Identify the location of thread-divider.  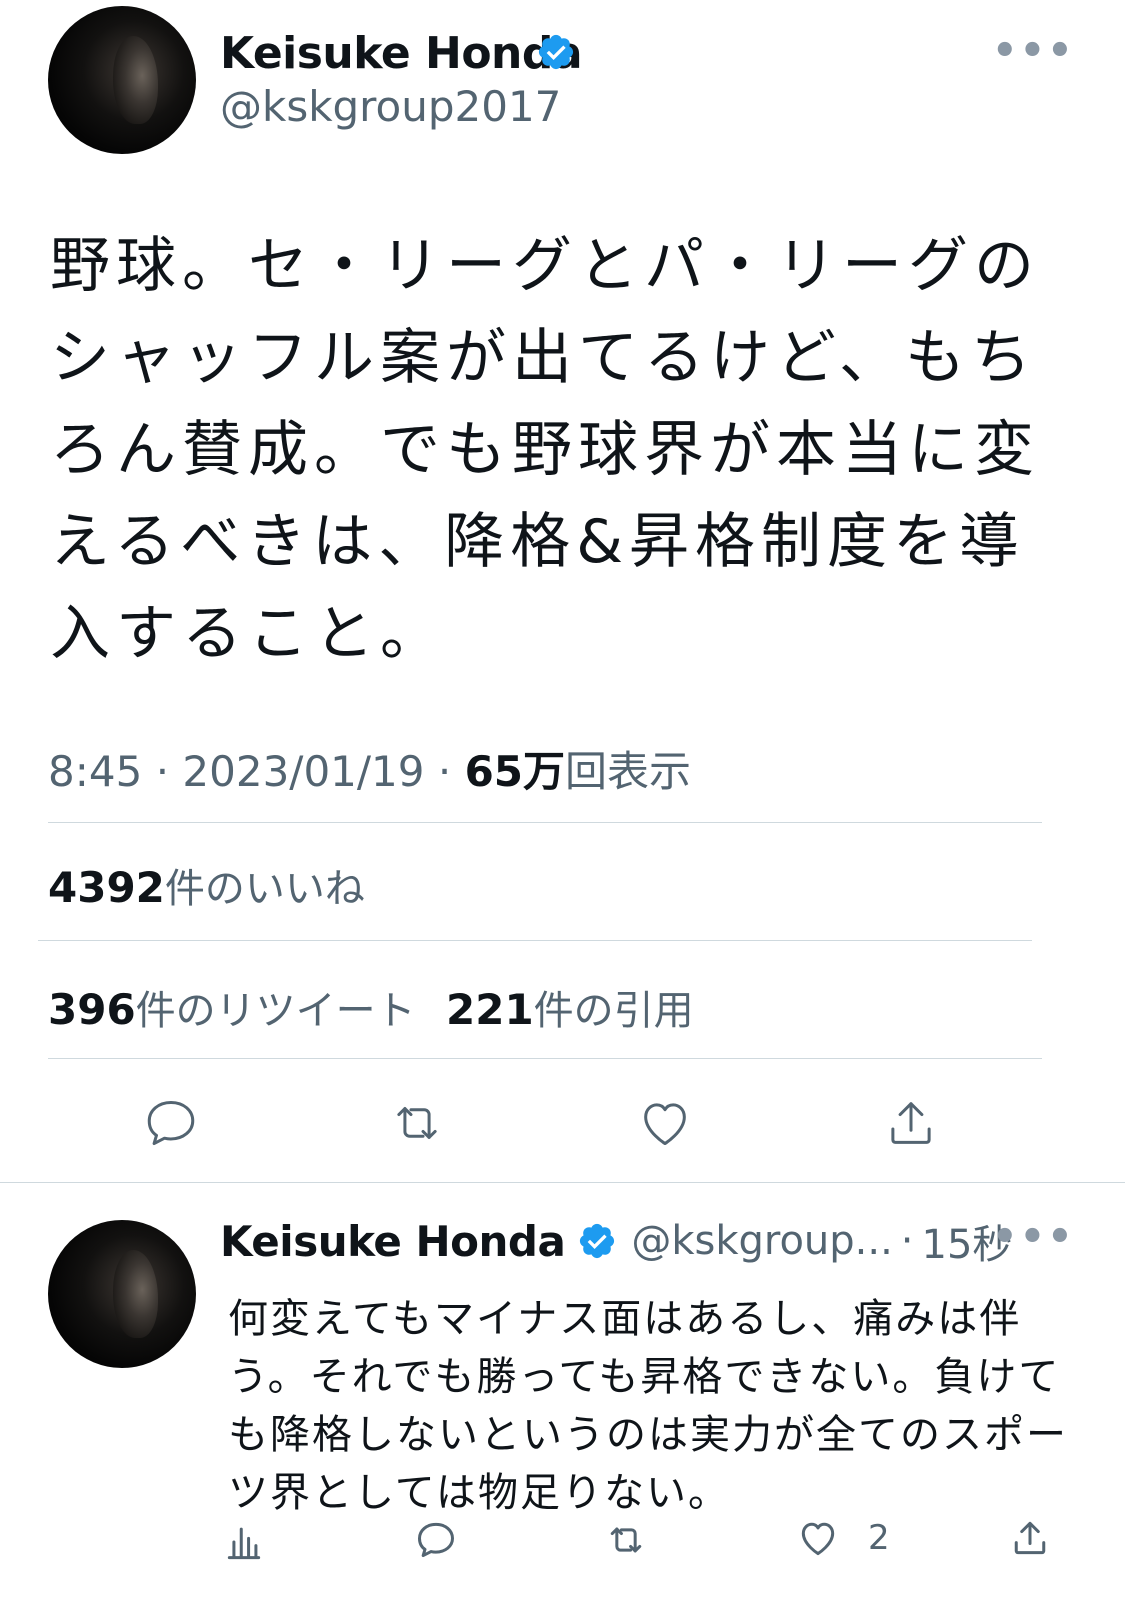
(562, 1182).